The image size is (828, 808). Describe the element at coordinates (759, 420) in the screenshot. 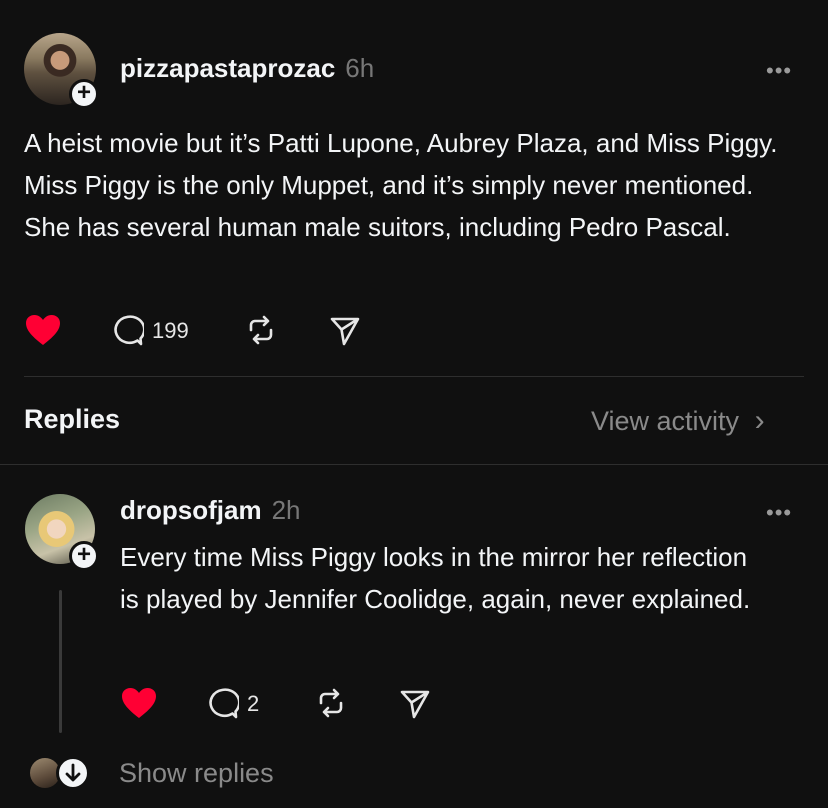

I see `chevron-right-icon: ›` at that location.